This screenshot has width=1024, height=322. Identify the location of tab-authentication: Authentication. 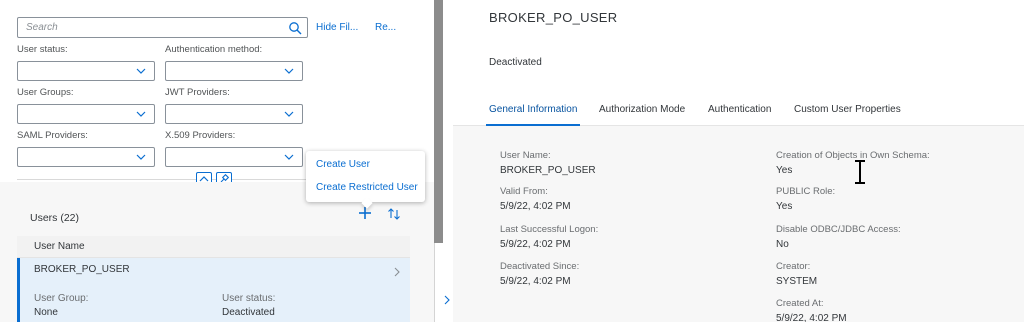
(739, 109).